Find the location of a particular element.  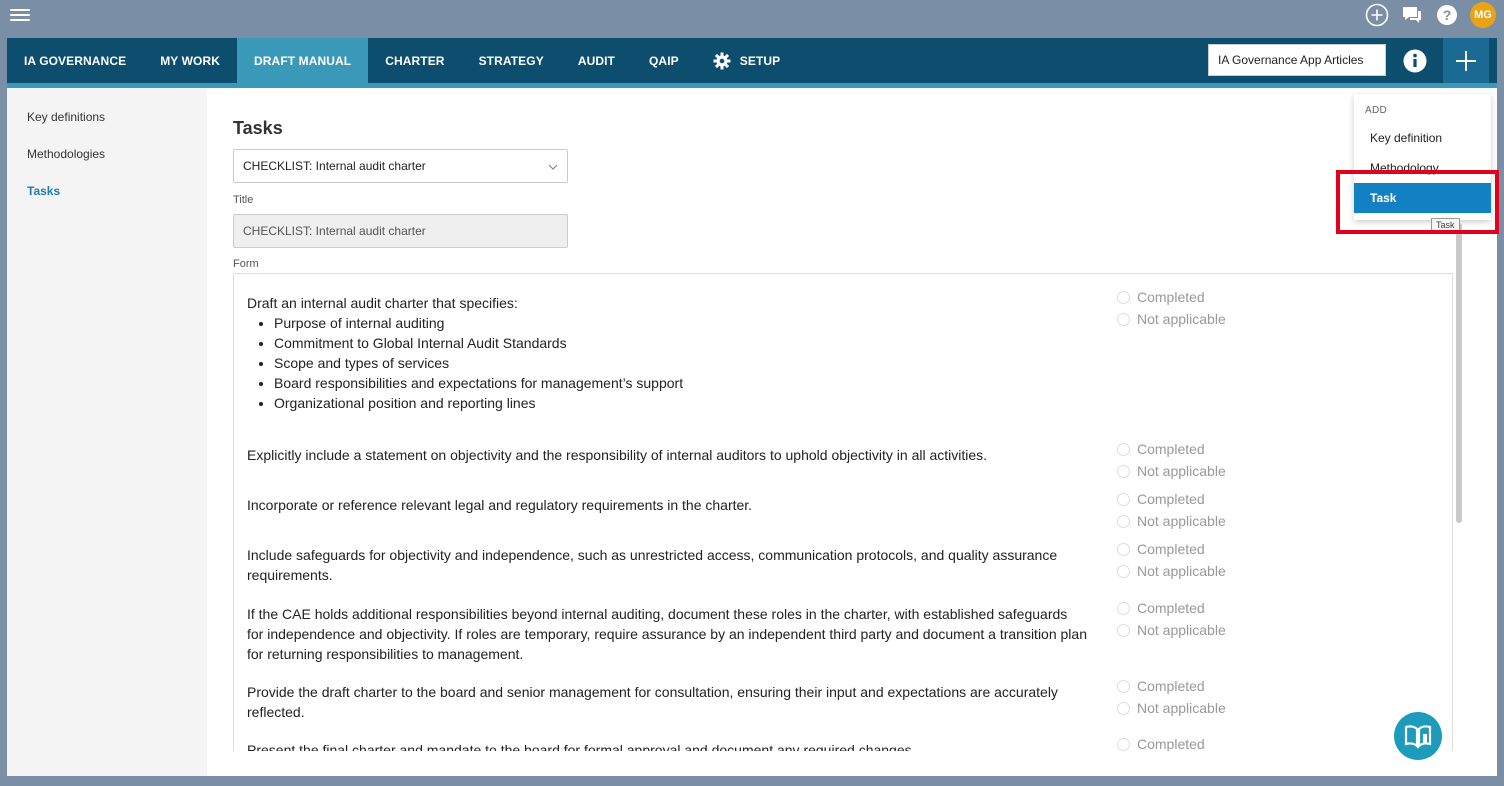

top-icons: ? MG is located at coordinates (1430, 15).